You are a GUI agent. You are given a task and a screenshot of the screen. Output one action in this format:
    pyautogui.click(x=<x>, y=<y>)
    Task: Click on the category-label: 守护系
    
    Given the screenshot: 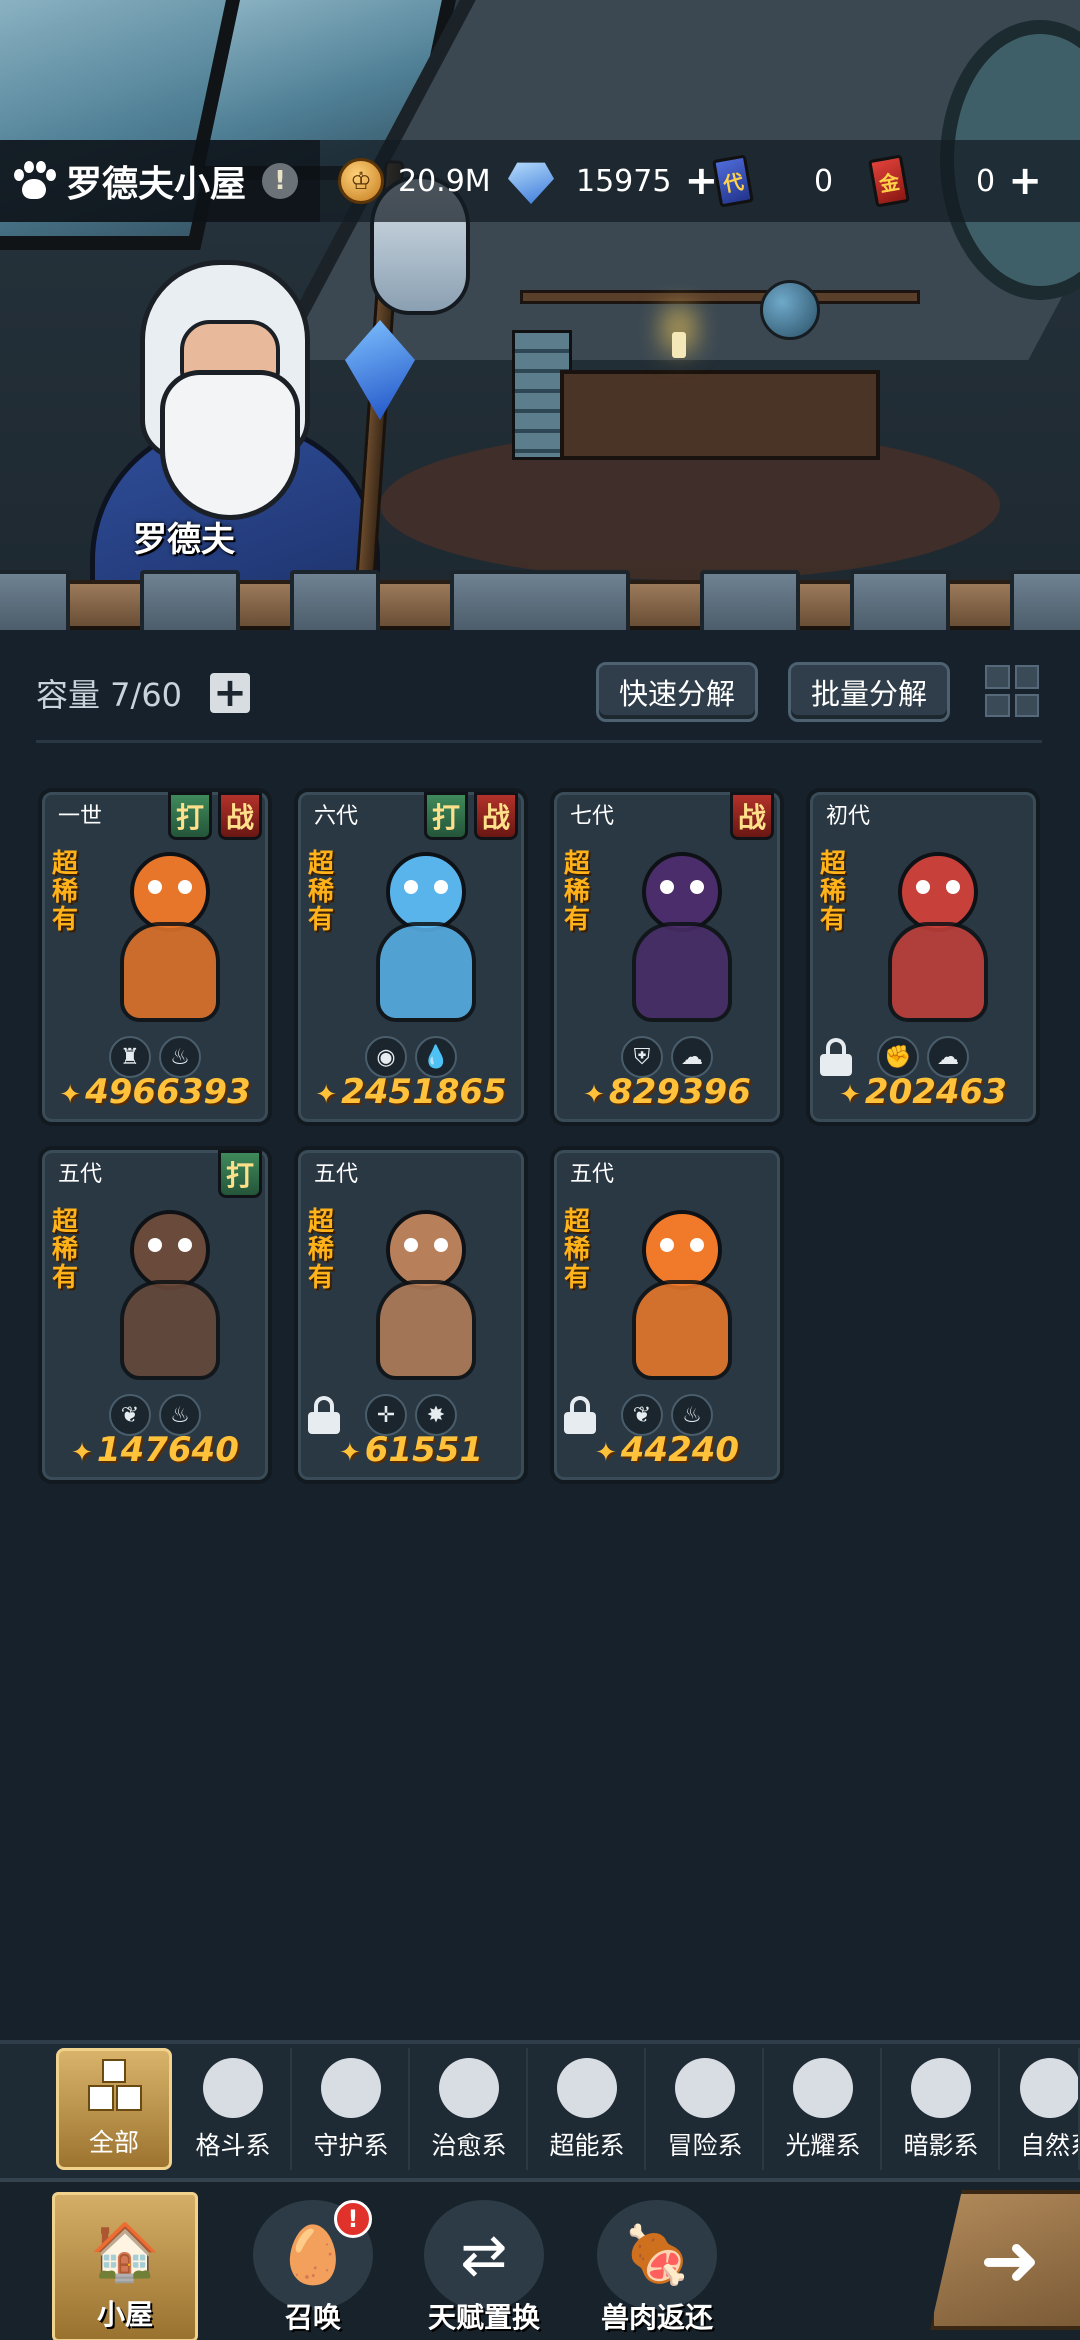 What is the action you would take?
    pyautogui.click(x=351, y=2145)
    